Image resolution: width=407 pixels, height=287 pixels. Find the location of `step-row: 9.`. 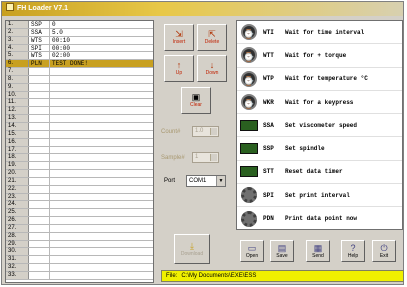

step-row: 9. is located at coordinates (79, 87).